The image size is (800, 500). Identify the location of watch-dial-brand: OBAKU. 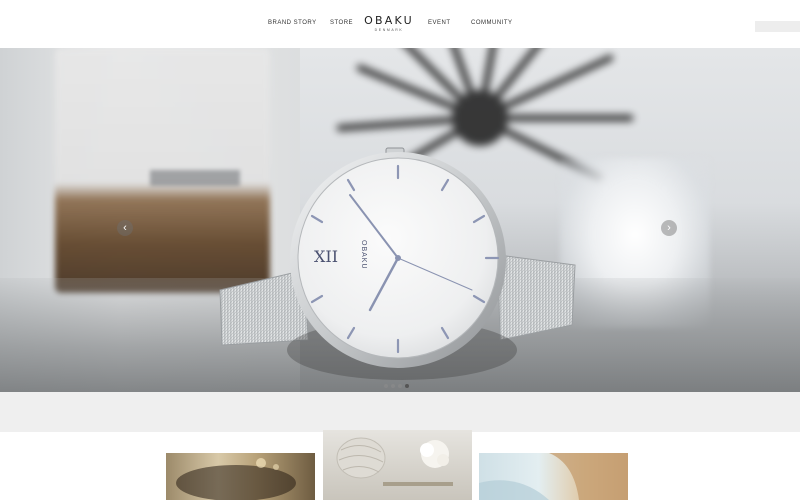
(363, 255).